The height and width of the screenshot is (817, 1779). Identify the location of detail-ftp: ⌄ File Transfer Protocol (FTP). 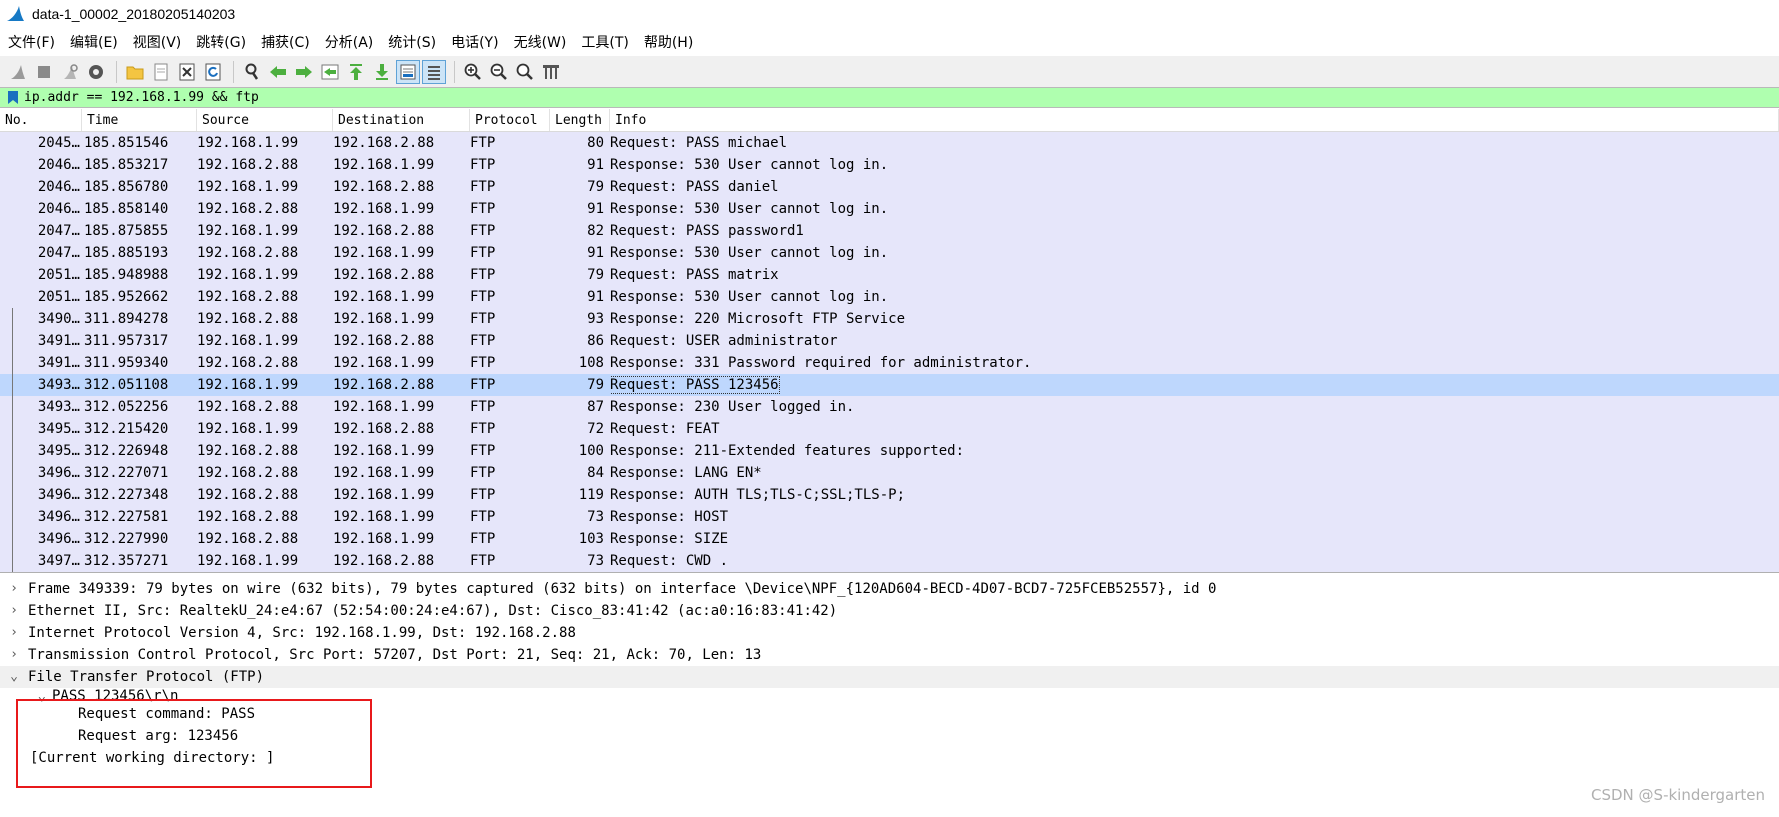
(889, 677).